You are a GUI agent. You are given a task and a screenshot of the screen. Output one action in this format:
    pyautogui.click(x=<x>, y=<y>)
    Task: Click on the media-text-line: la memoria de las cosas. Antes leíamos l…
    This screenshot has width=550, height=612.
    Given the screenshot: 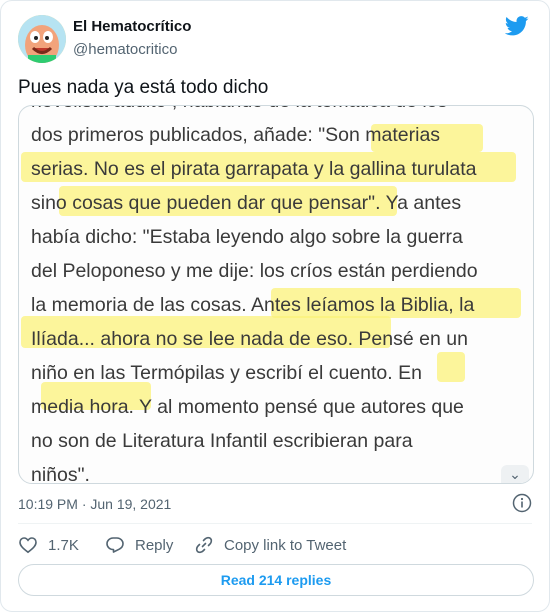 What is the action you would take?
    pyautogui.click(x=253, y=305)
    